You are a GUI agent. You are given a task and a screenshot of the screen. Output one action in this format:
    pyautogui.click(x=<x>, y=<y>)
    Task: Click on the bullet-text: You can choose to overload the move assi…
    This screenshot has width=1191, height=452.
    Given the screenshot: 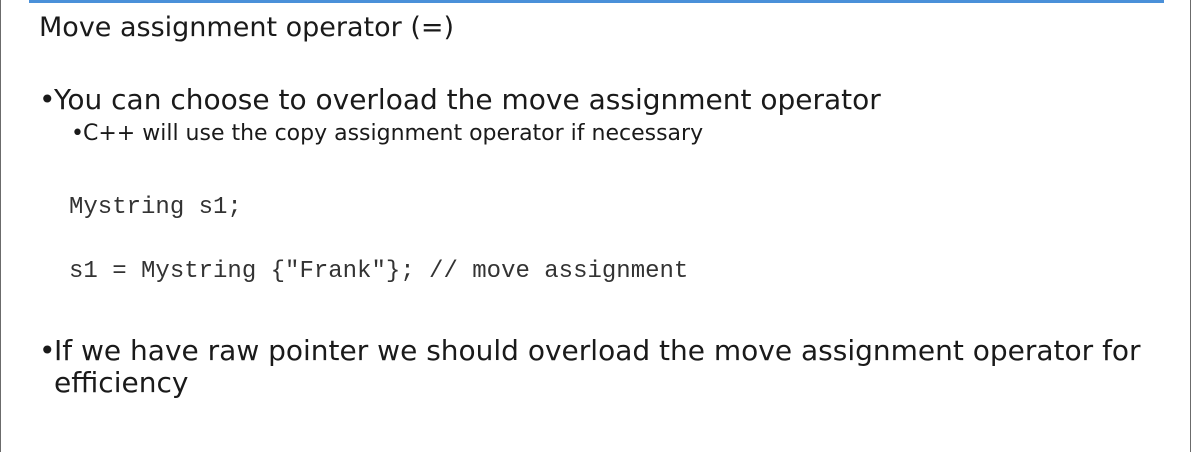 What is the action you would take?
    pyautogui.click(x=467, y=99)
    